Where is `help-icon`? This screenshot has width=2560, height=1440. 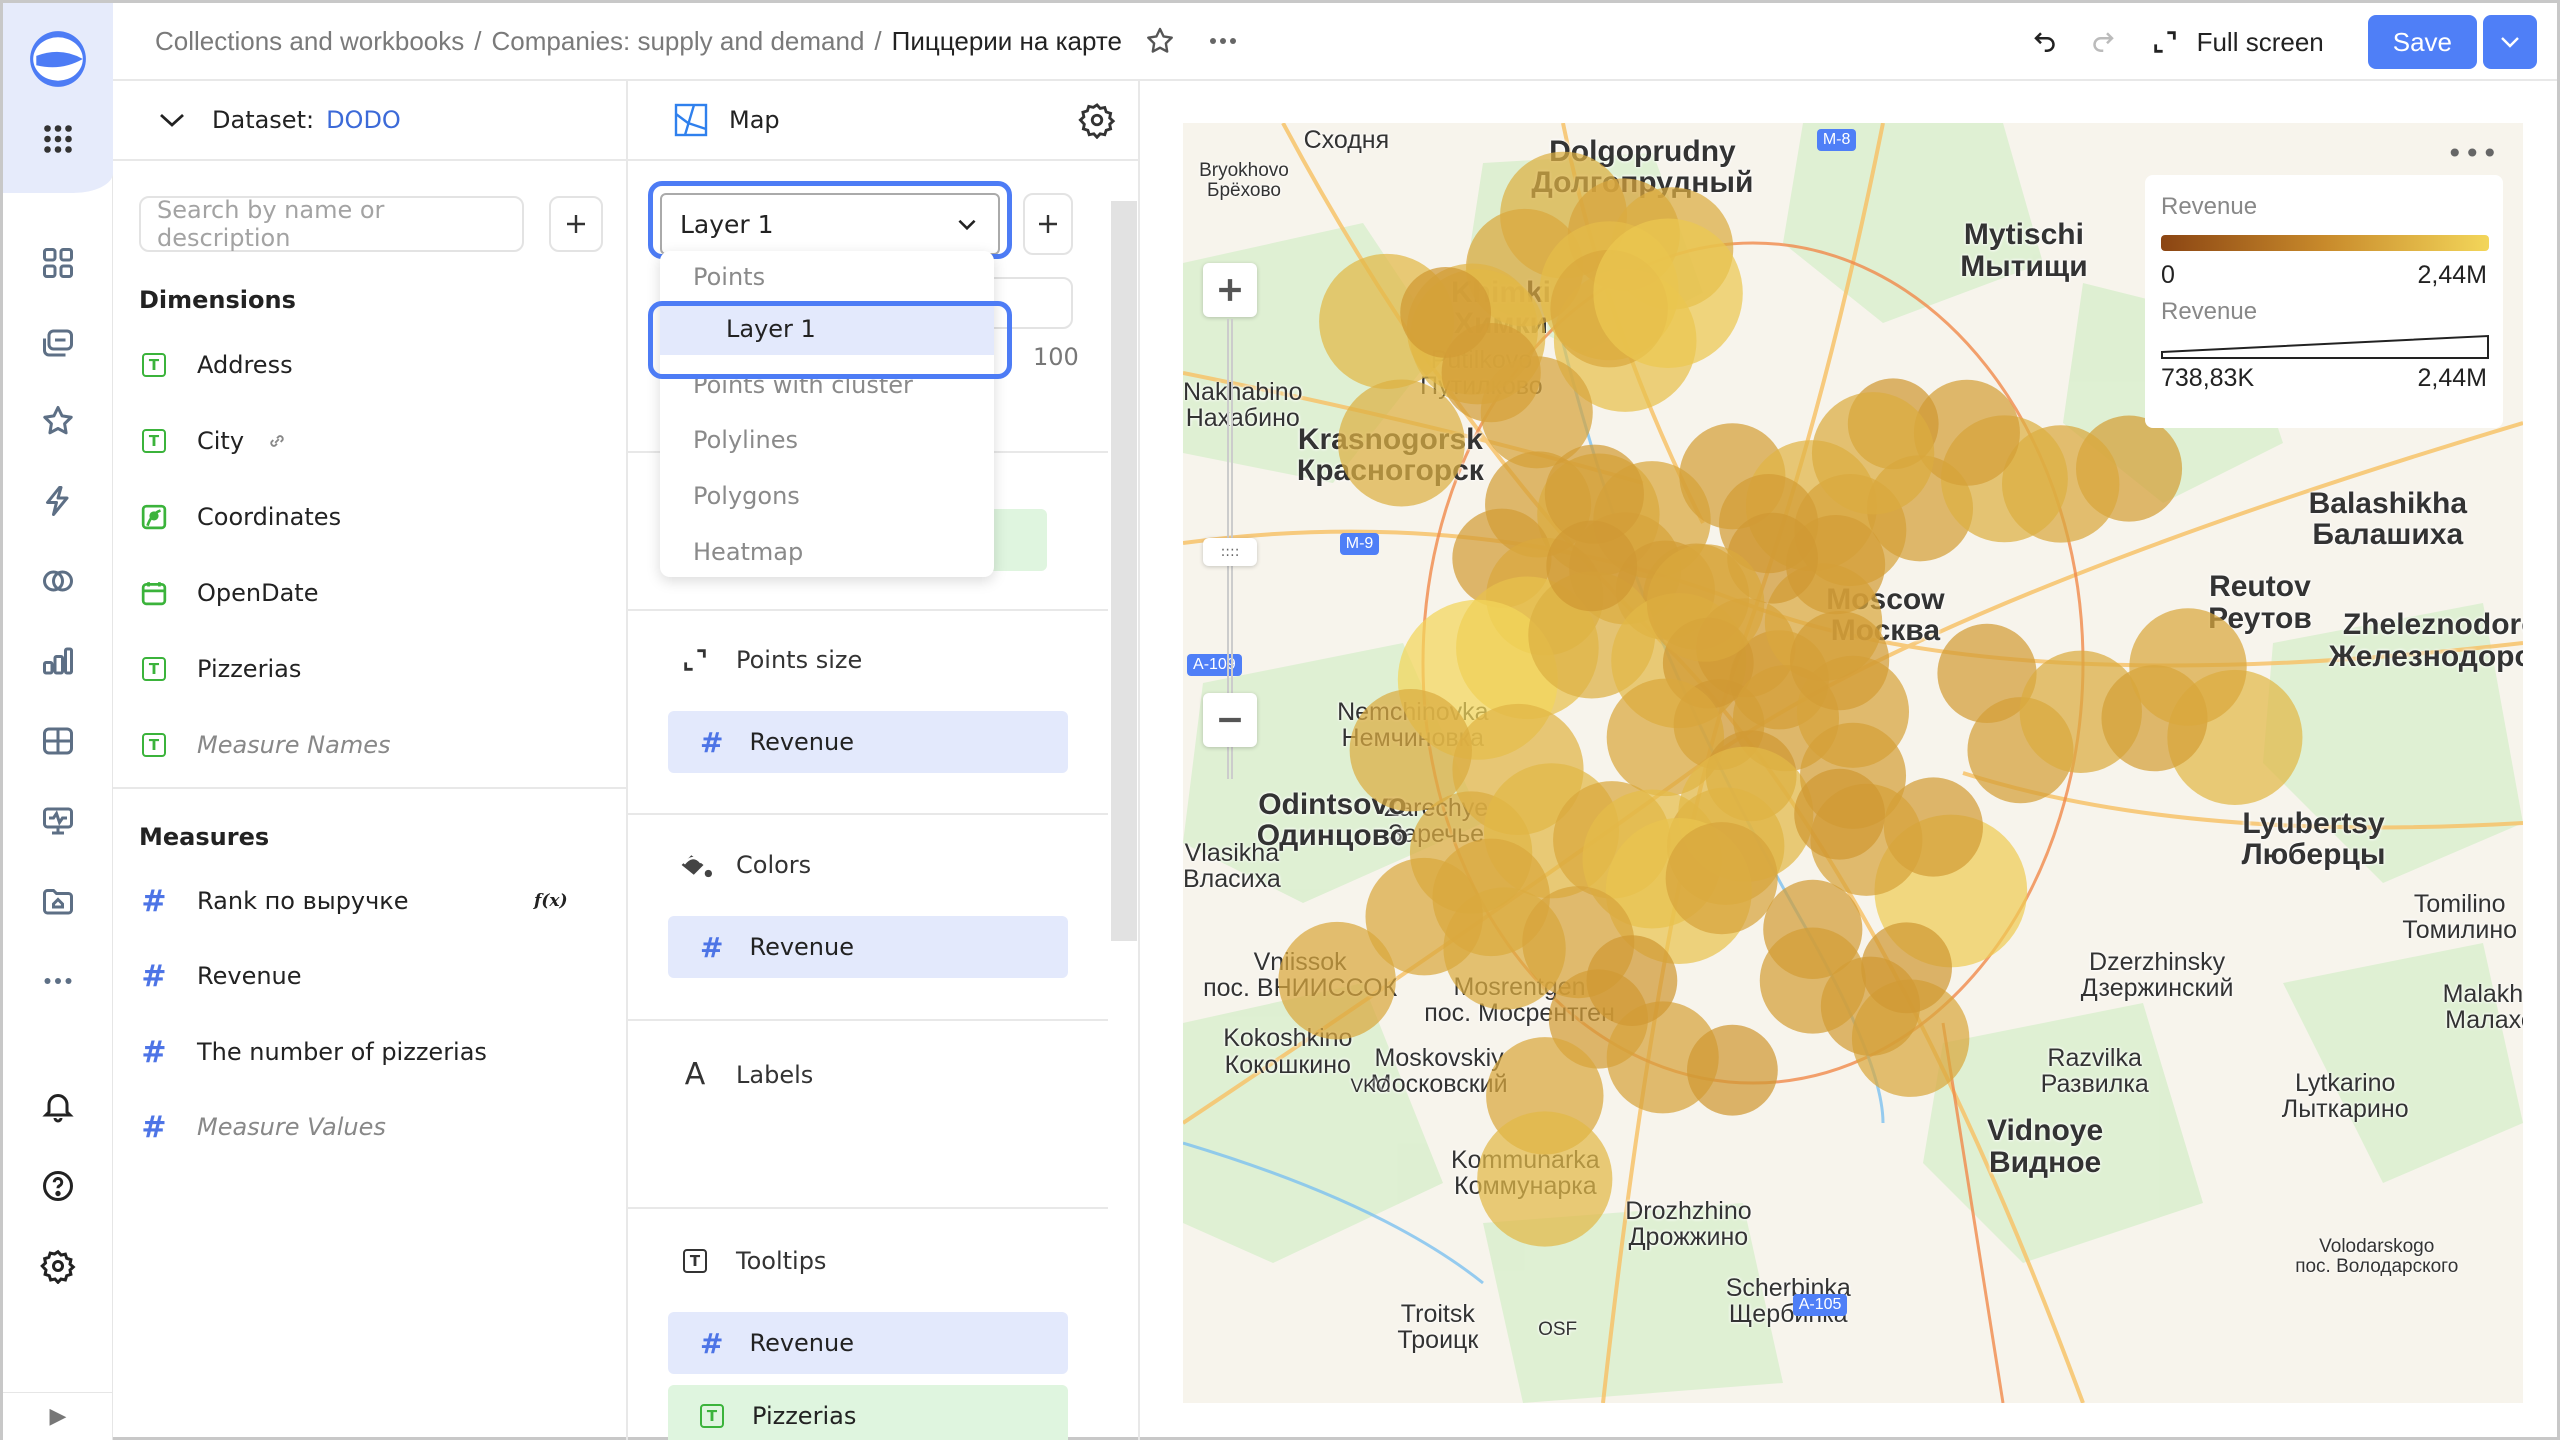 help-icon is located at coordinates (58, 1186).